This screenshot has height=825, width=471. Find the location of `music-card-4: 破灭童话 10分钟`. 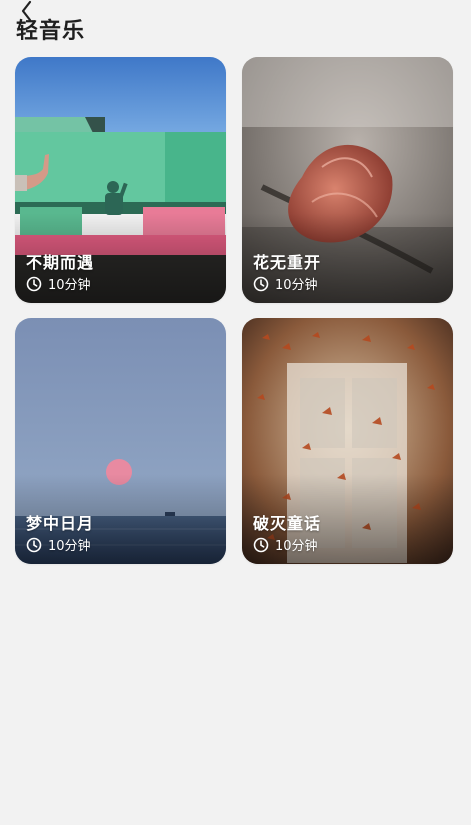

music-card-4: 破灭童话 10分钟 is located at coordinates (347, 441).